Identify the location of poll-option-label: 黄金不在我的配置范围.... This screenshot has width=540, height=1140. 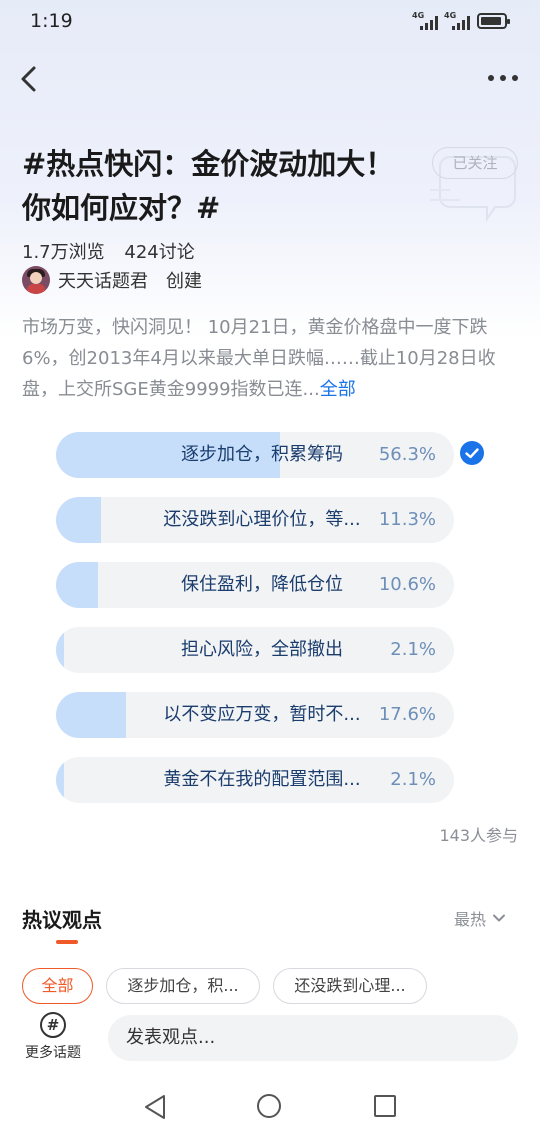
(262, 779).